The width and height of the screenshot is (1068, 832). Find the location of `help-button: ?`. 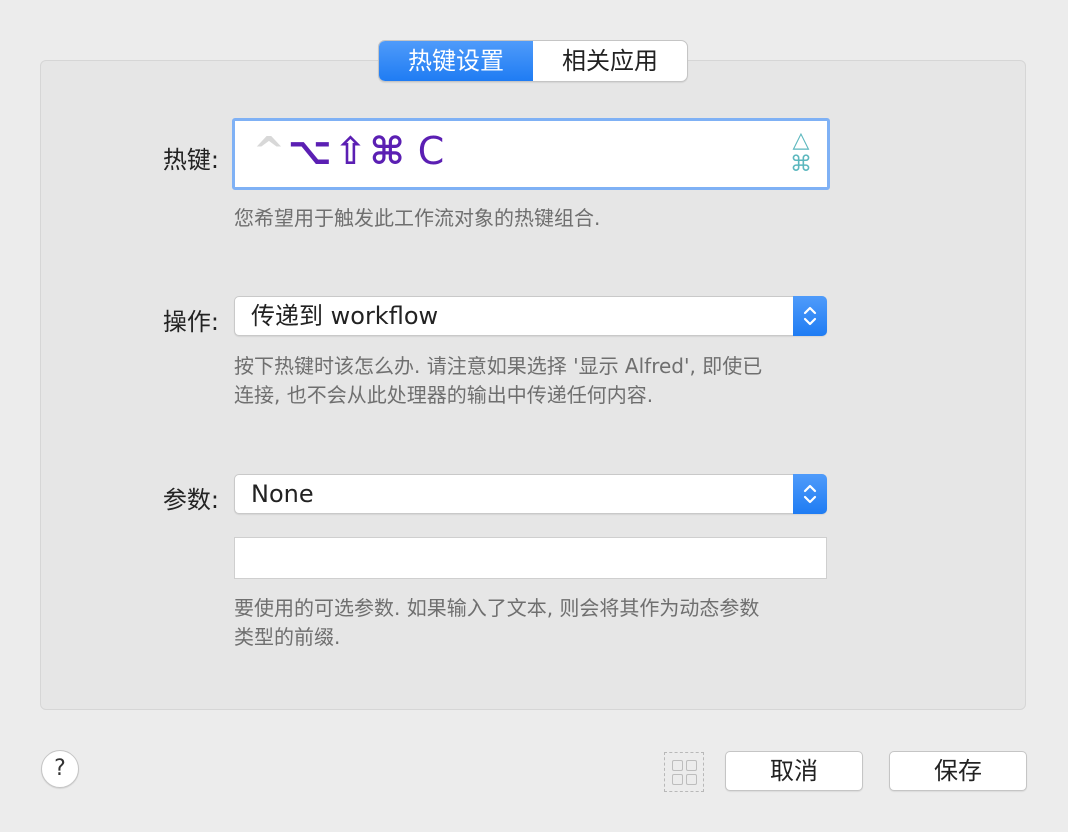

help-button: ? is located at coordinates (60, 769).